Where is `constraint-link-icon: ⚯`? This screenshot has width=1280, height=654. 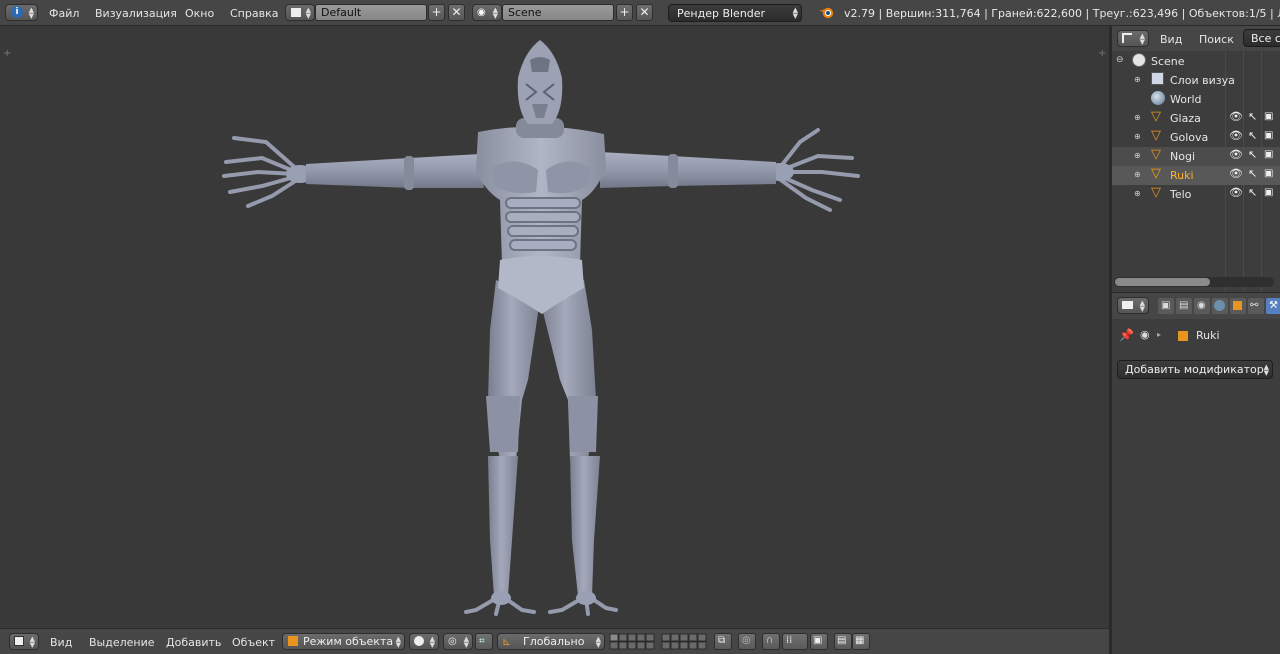 constraint-link-icon: ⚯ is located at coordinates (1254, 305).